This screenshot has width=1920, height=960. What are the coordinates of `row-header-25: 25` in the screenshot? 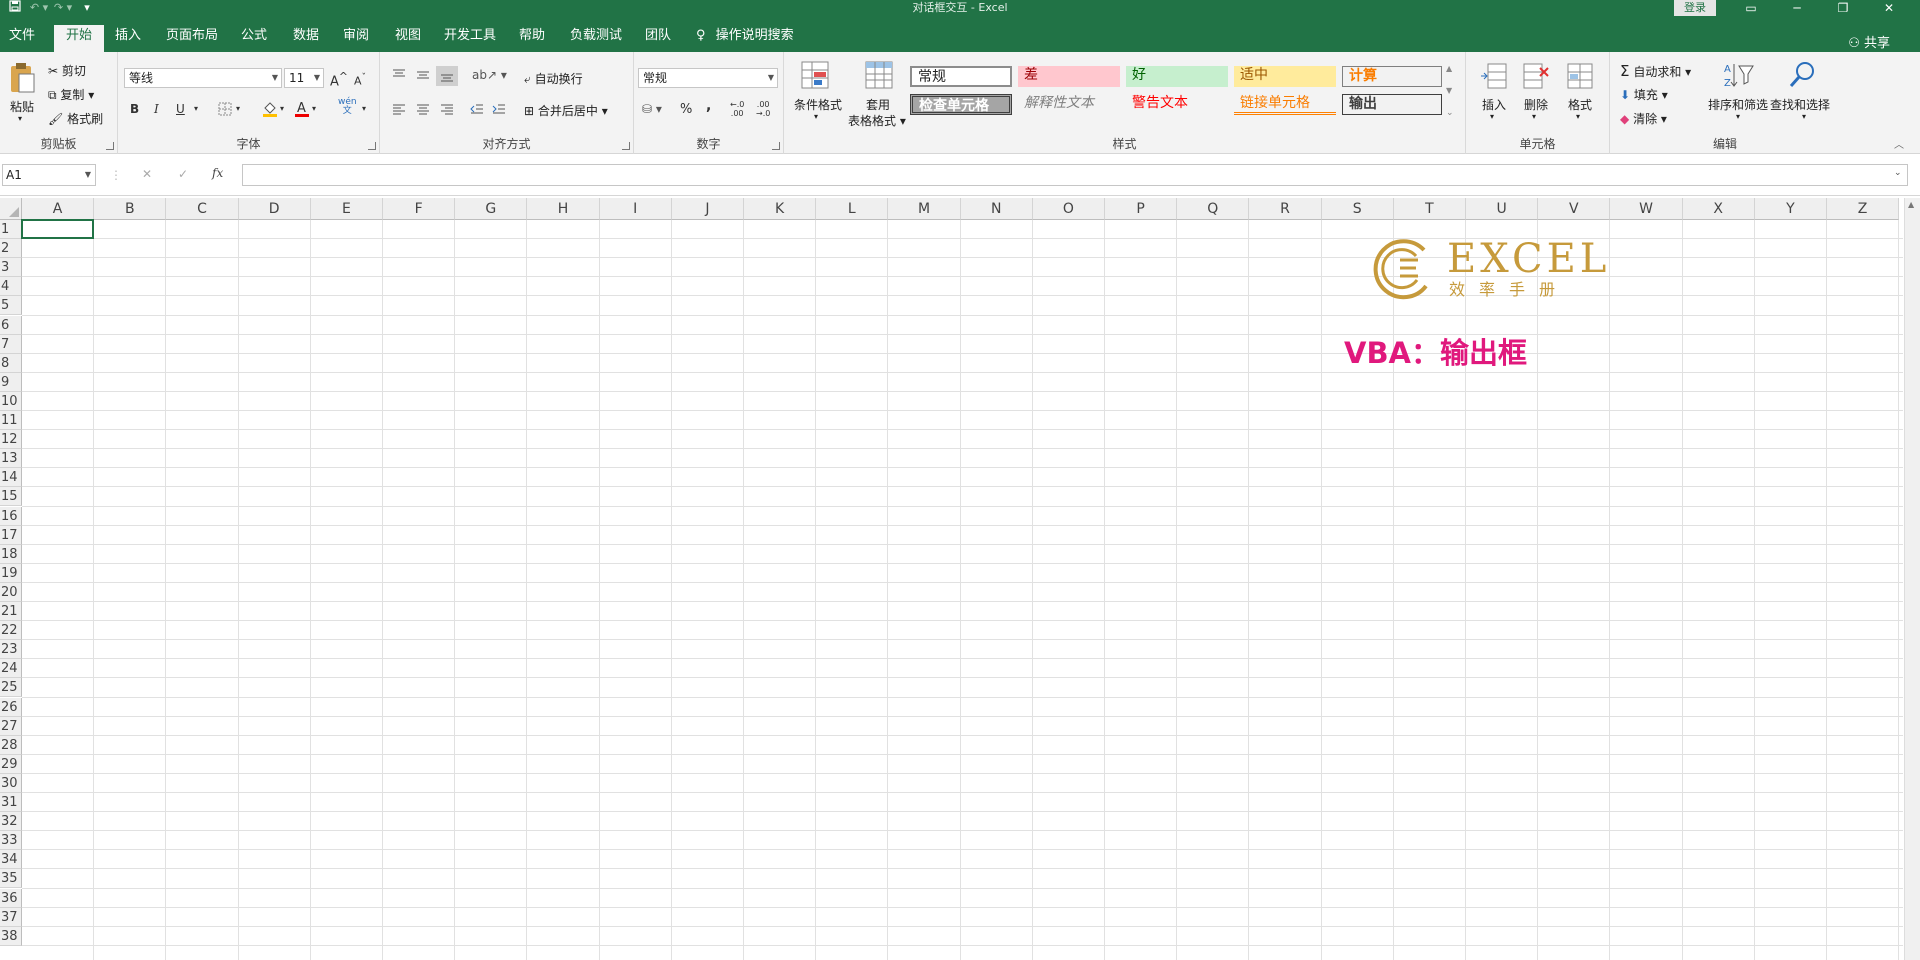 It's located at (11, 688).